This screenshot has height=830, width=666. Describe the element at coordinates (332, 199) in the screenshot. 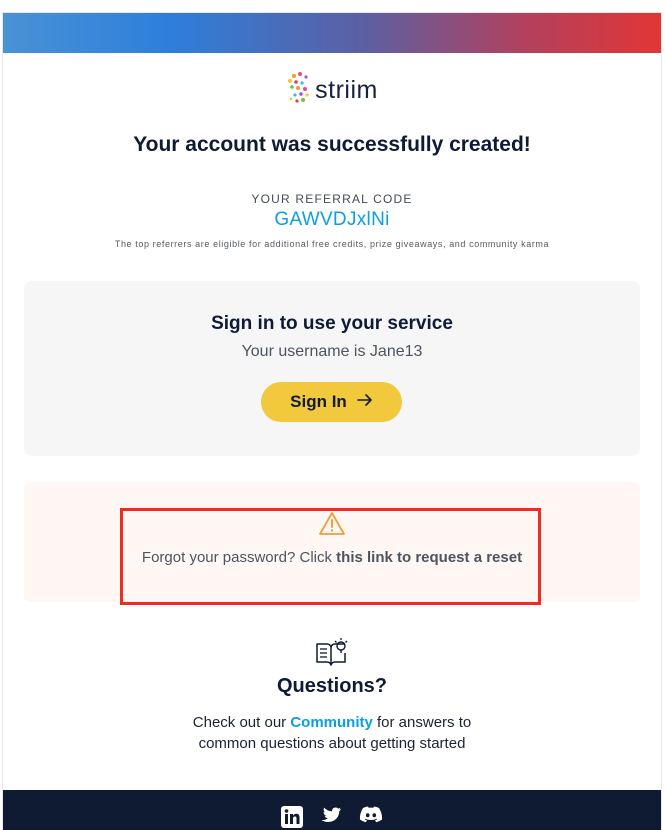

I see `referral-label: YOUR REFERRAL CODE` at that location.